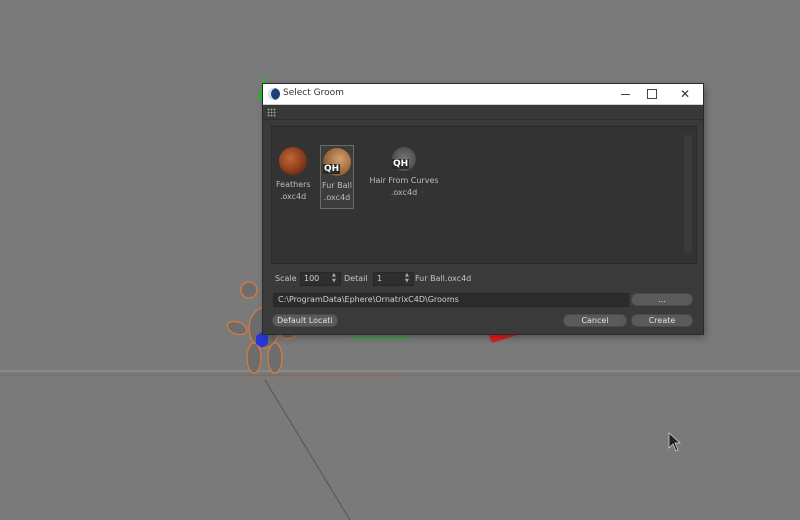 The height and width of the screenshot is (520, 800). I want to click on scale-label: Scale, so click(286, 278).